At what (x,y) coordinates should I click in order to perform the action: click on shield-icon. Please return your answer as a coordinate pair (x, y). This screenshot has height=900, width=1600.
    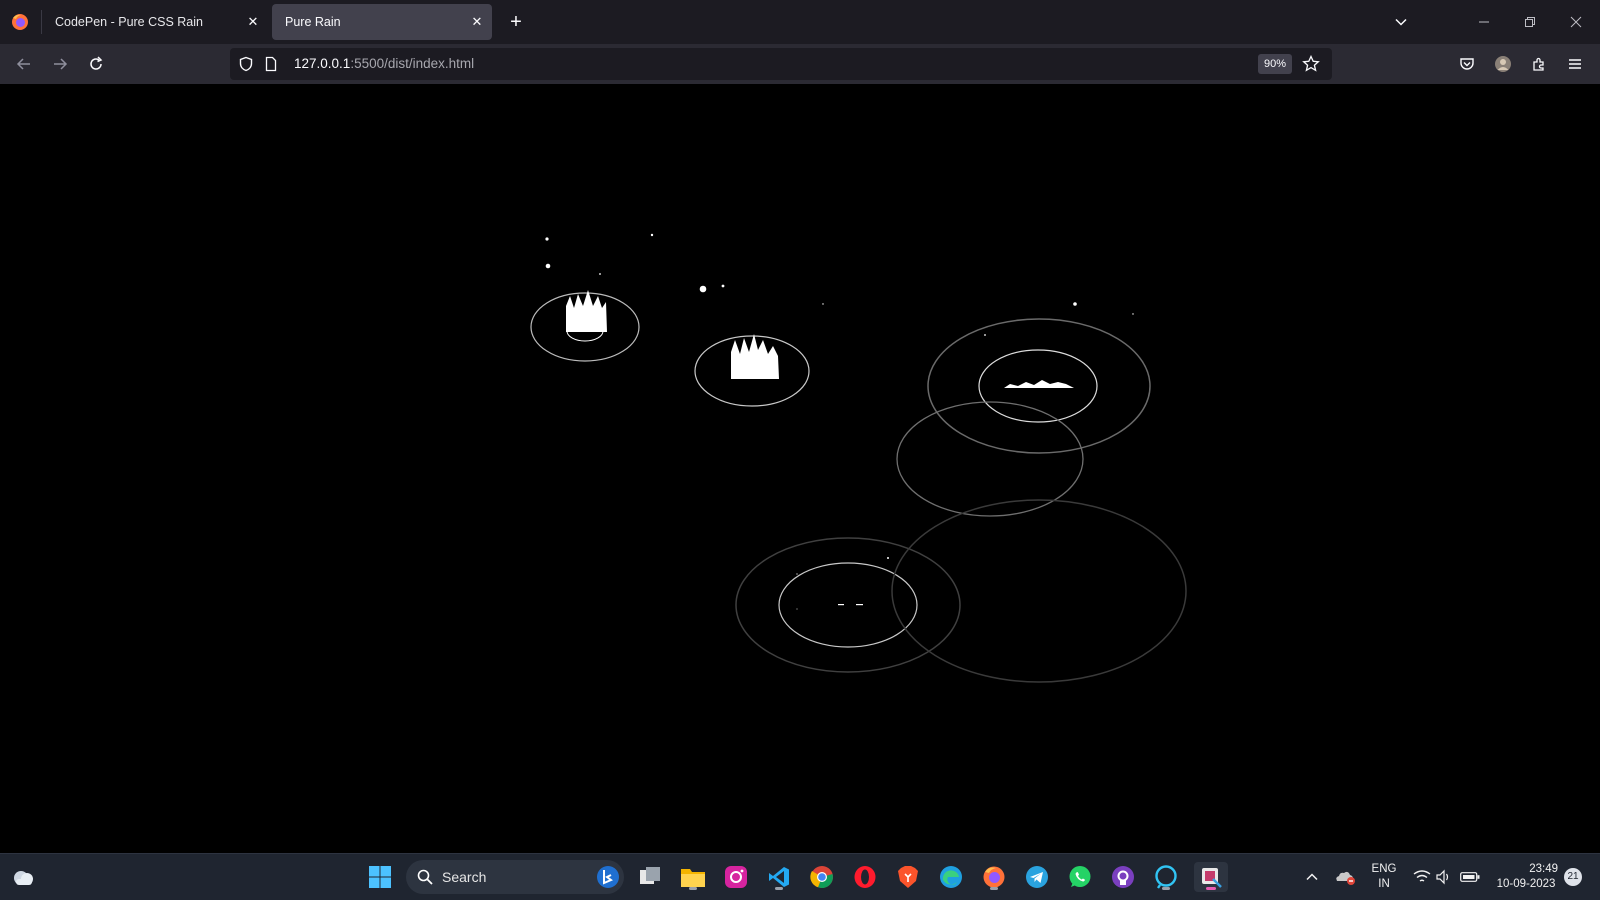
    Looking at the image, I should click on (246, 66).